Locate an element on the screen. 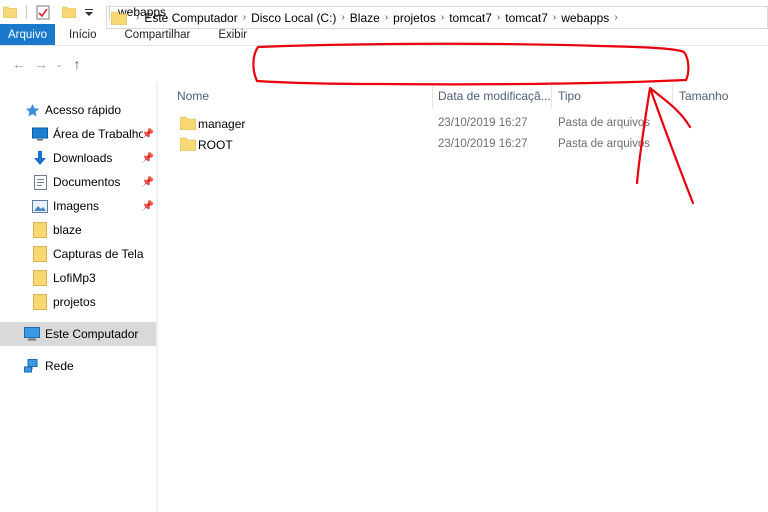 This screenshot has width=768, height=512. sidebar-item-label: blaze is located at coordinates (67, 230).